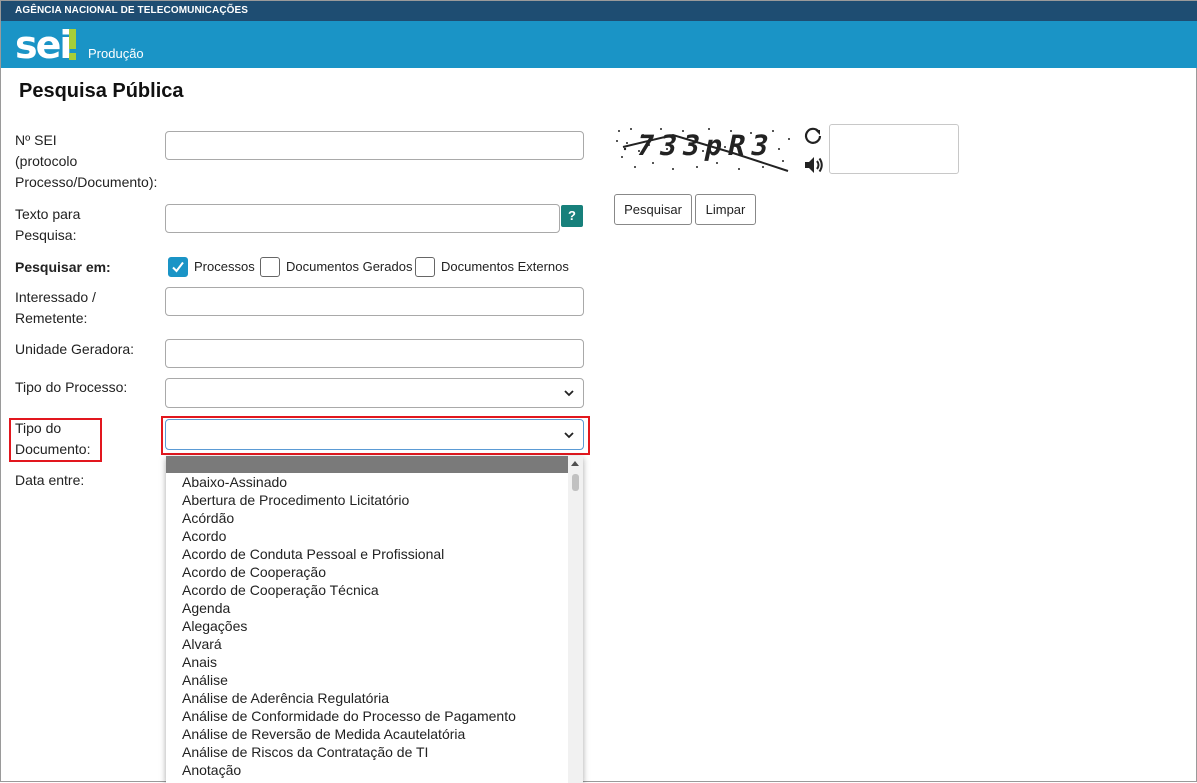  I want to click on unit-input, so click(374, 353).